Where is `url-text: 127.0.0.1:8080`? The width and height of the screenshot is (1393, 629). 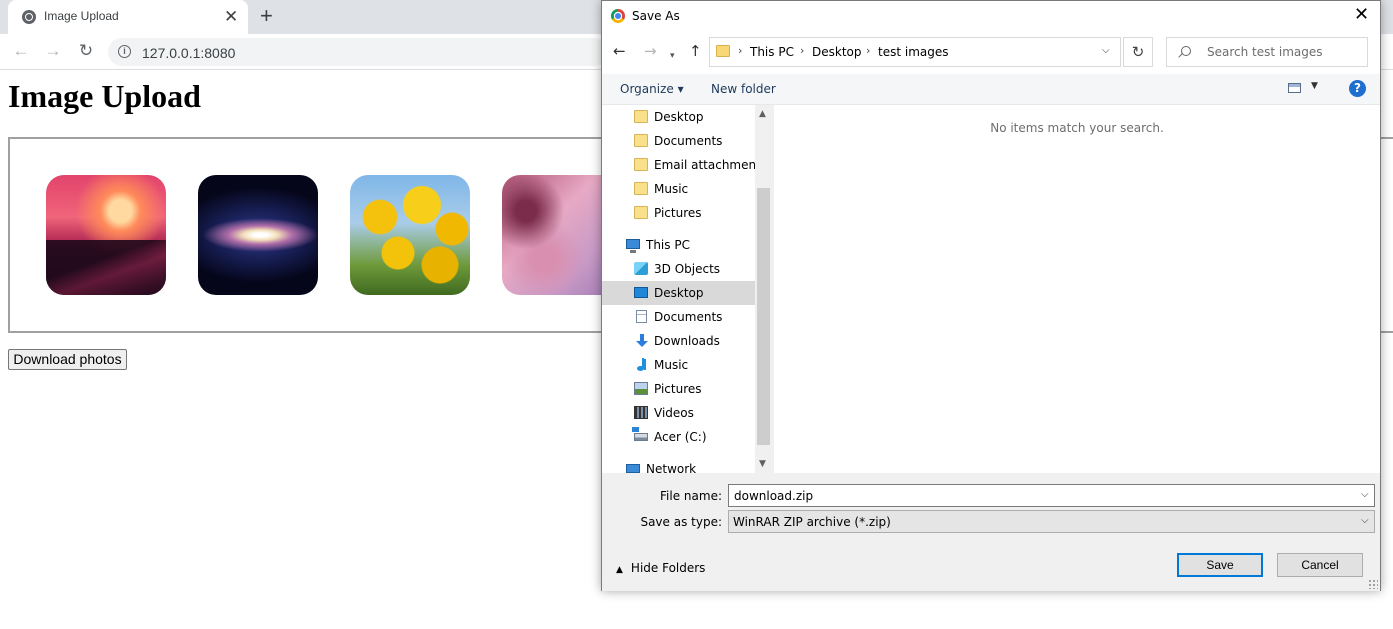
url-text: 127.0.0.1:8080 is located at coordinates (189, 53).